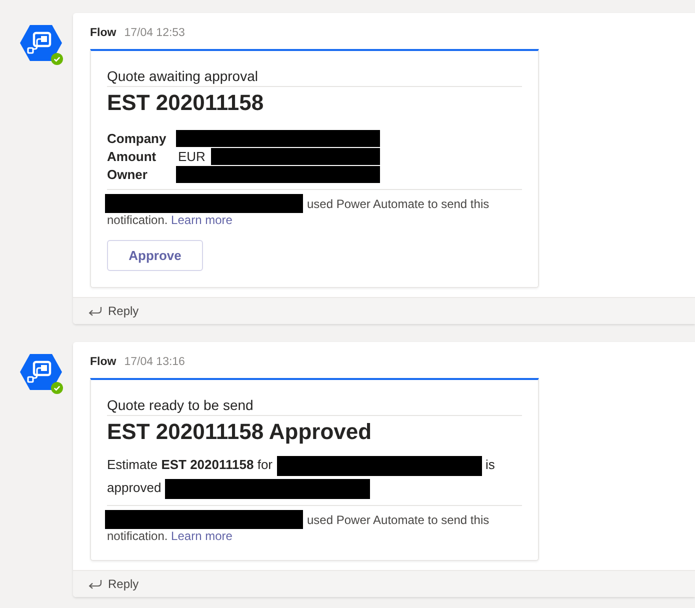 The image size is (695, 608). Describe the element at coordinates (239, 432) in the screenshot. I see `card-title: EST 202011158 Approved` at that location.